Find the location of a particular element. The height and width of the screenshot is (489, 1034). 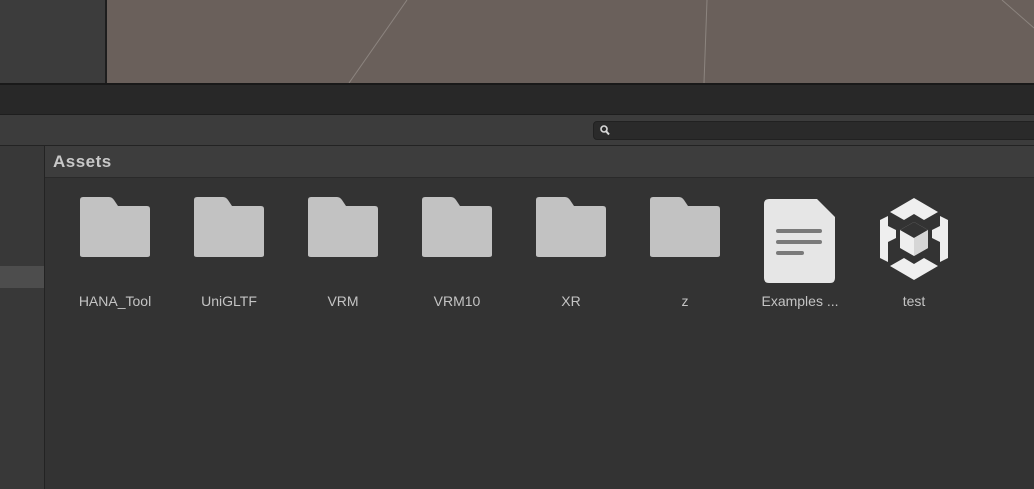

asset-item-vrm10: VRM10 is located at coordinates (457, 256).